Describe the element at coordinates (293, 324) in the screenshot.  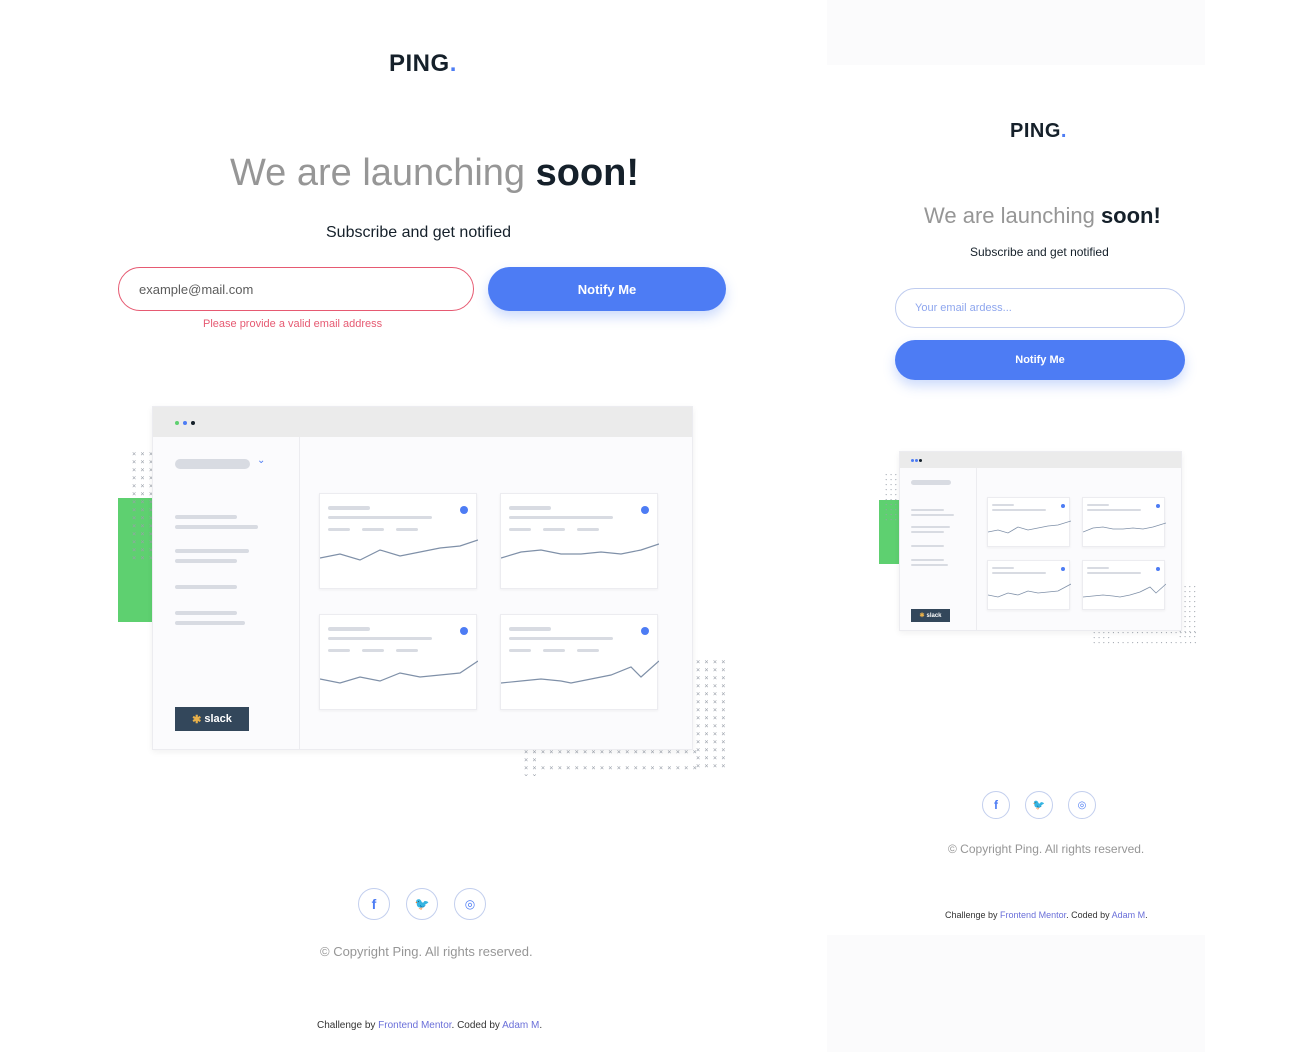
I see `email-error-message: Please provide a valid email address` at that location.